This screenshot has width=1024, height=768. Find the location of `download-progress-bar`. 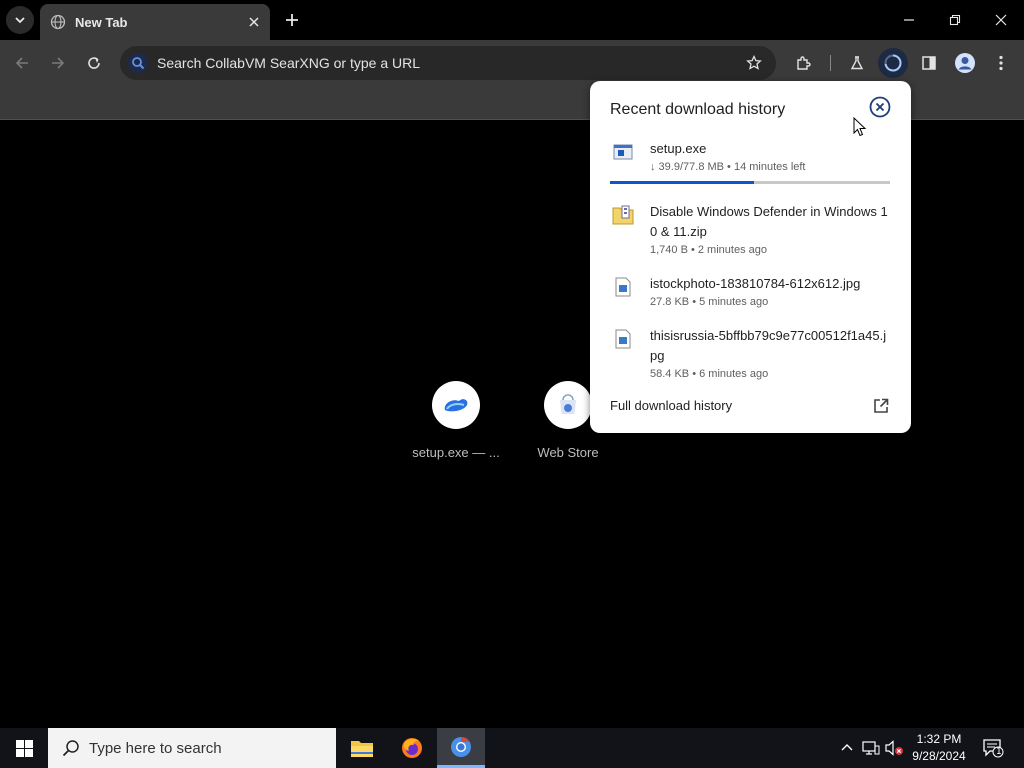

download-progress-bar is located at coordinates (750, 182).